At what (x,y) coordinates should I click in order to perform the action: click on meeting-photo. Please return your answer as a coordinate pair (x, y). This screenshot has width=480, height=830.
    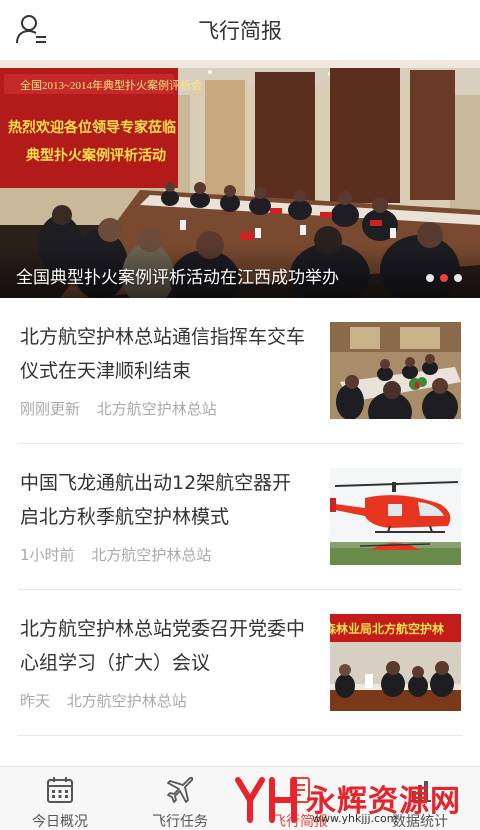
    Looking at the image, I should click on (395, 370).